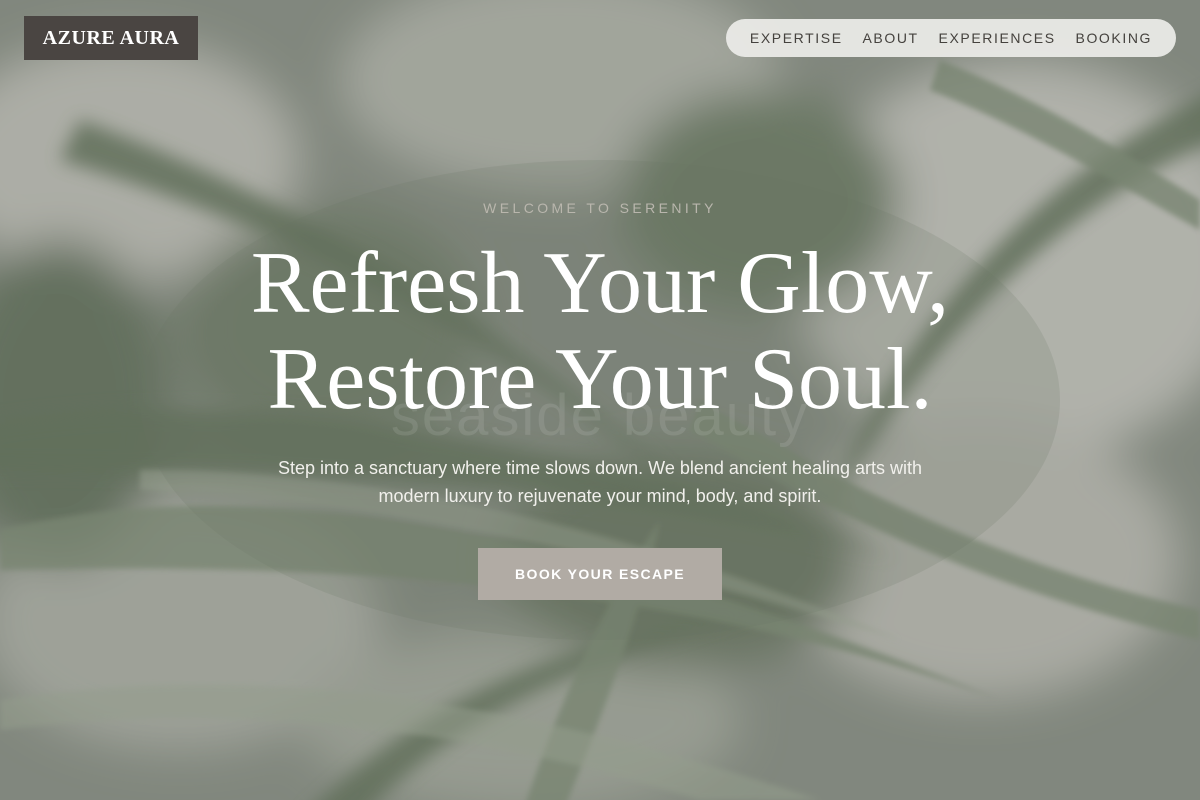 This screenshot has height=800, width=1200. What do you see at coordinates (600, 574) in the screenshot?
I see `book-your-escape-button: BOOK YOUR ESCAPE` at bounding box center [600, 574].